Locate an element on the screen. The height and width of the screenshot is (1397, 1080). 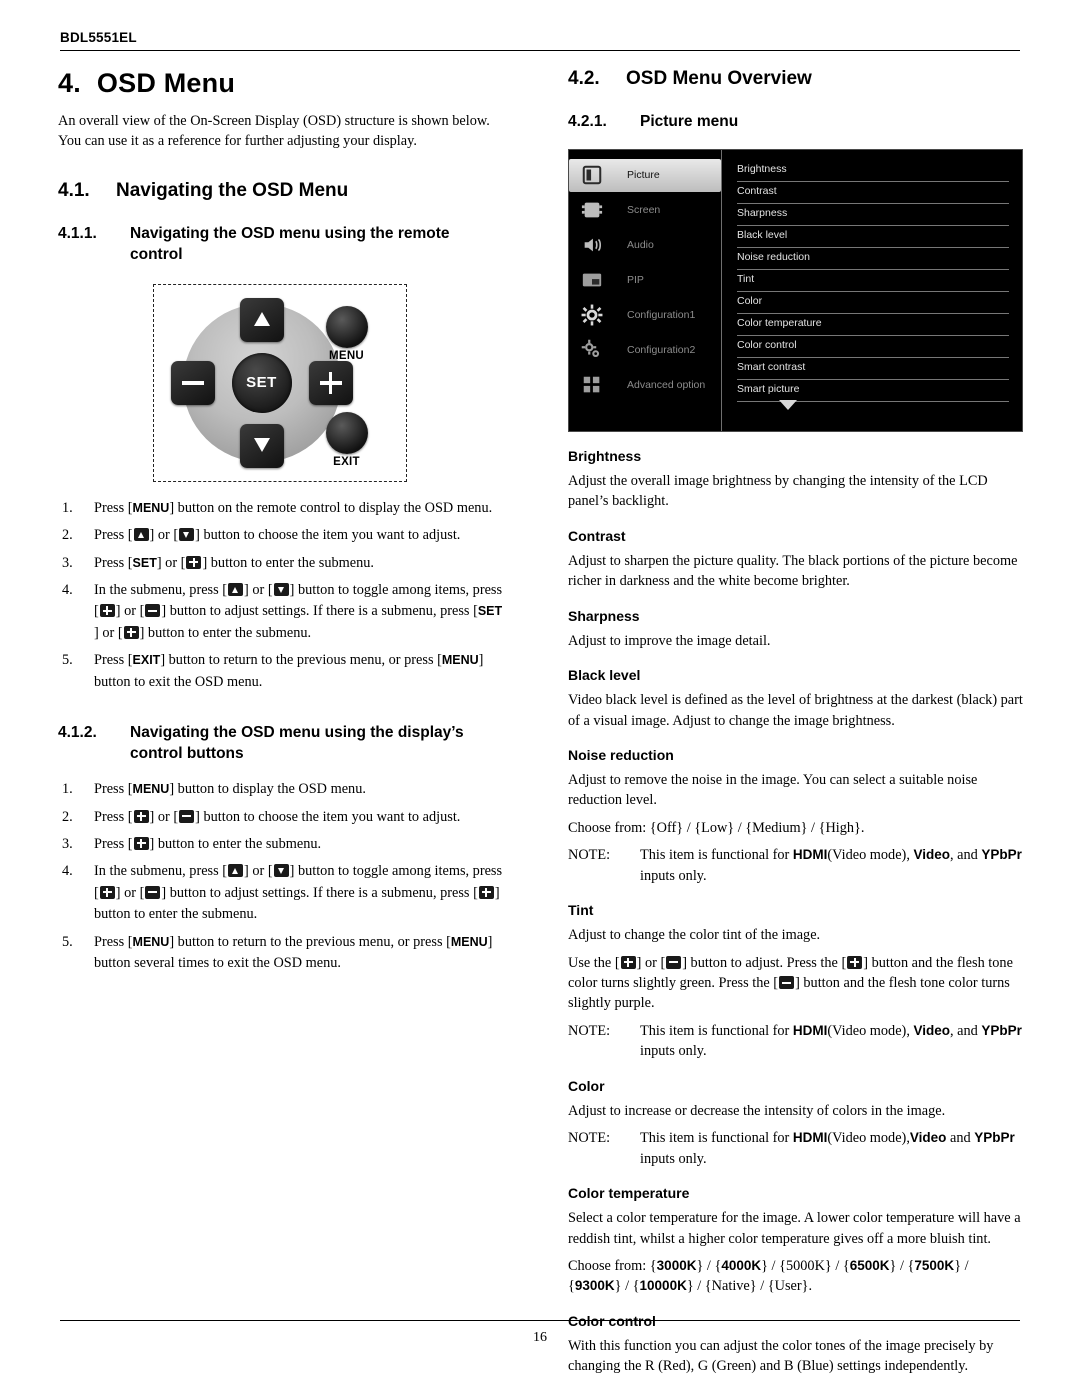
osd-category-advanced-option: Advanced option is located at coordinates (645, 385).